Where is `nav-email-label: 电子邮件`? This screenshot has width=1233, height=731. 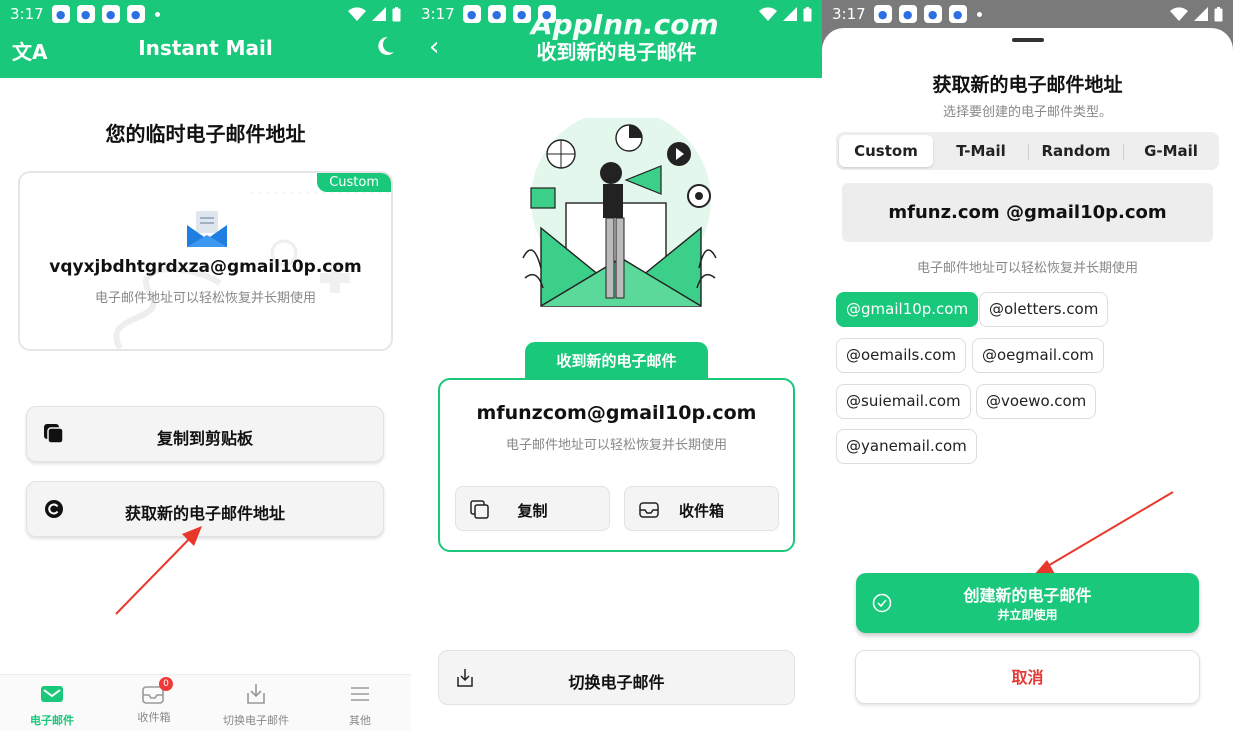
nav-email-label: 电子邮件 is located at coordinates (52, 720).